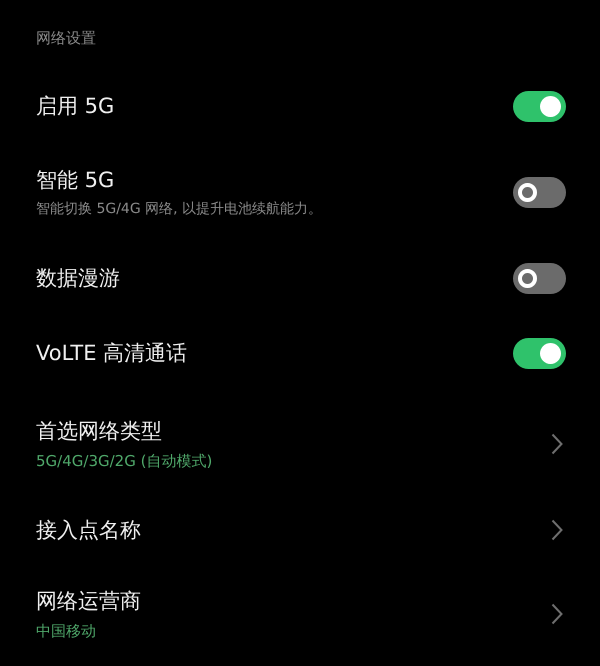 The height and width of the screenshot is (666, 600). What do you see at coordinates (124, 461) in the screenshot?
I see `setting-value: 5G/4G/3G/2G (自动模式)` at bounding box center [124, 461].